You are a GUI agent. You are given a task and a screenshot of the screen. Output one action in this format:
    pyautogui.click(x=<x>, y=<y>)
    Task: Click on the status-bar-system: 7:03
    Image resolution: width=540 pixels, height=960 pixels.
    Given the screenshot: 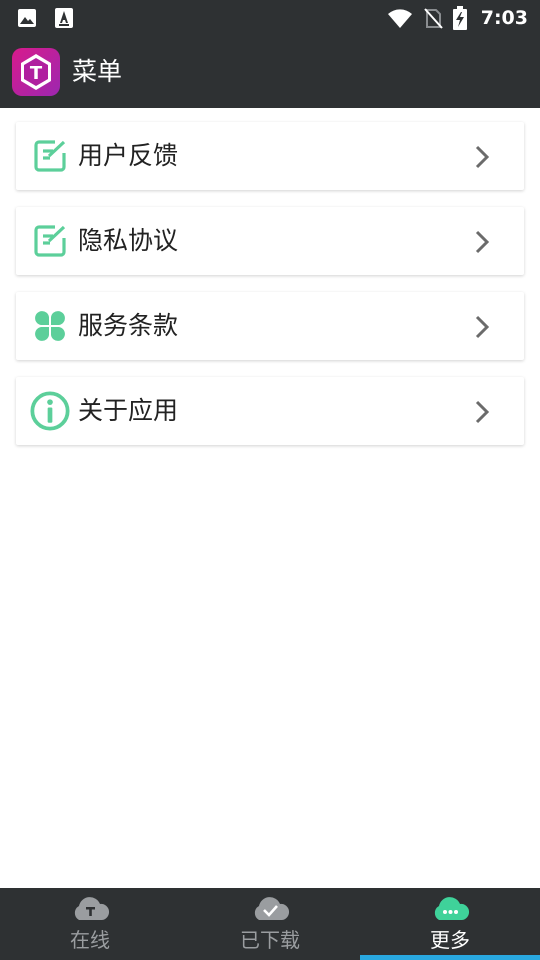 What is the action you would take?
    pyautogui.click(x=457, y=18)
    